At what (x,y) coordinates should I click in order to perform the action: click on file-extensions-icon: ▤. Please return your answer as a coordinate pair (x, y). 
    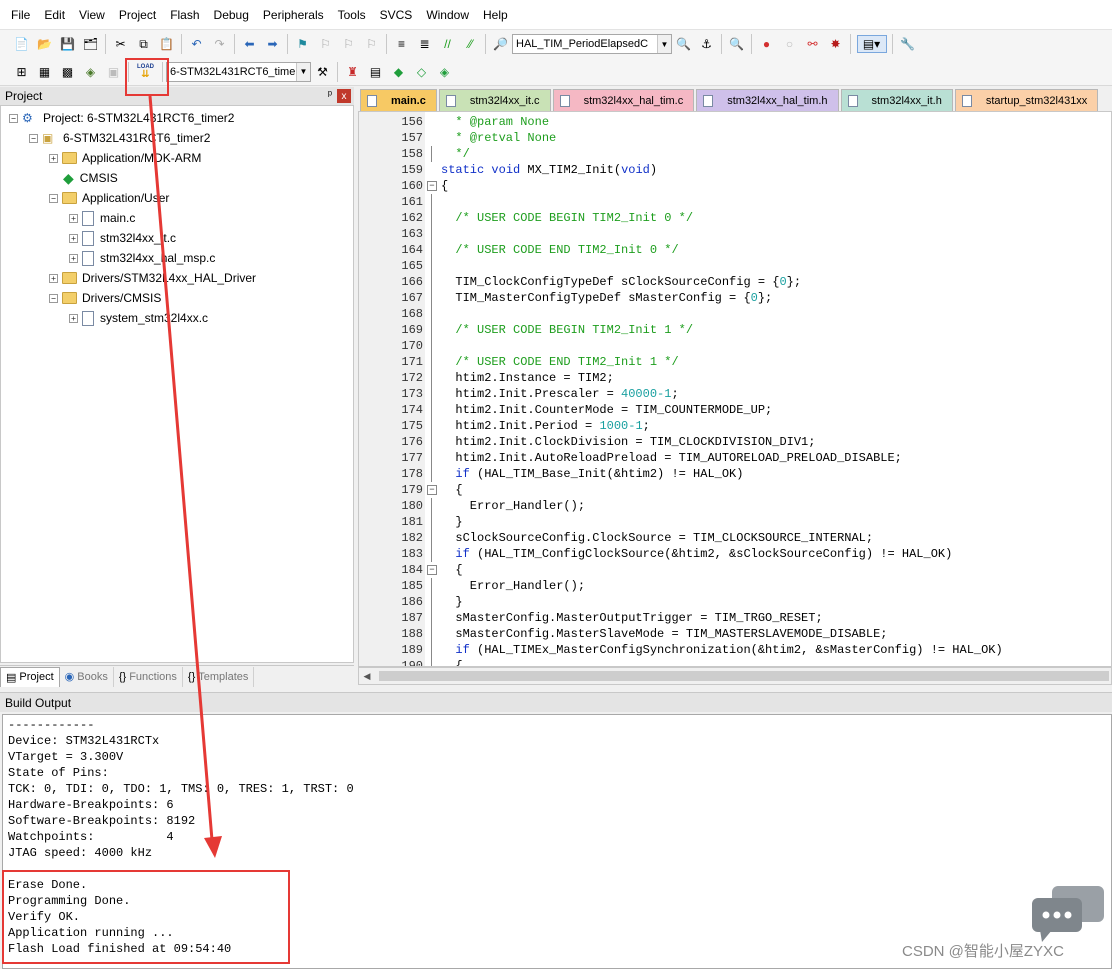
    Looking at the image, I should click on (376, 72).